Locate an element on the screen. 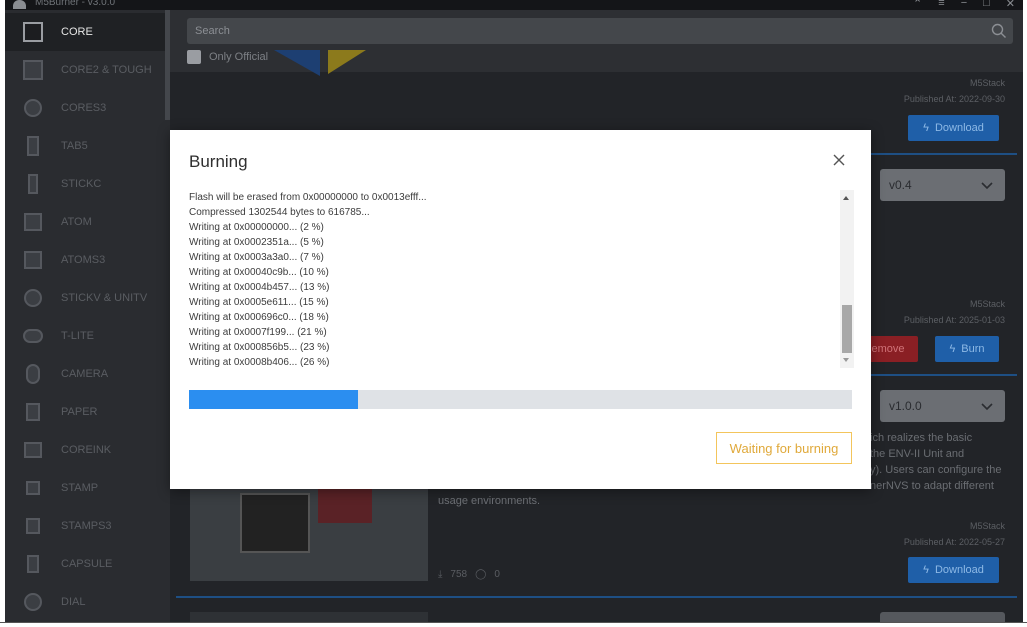 Image resolution: width=1027 pixels, height=627 pixels. log-line: Writing at 0x00040c9b... (10 %) is located at coordinates (259, 272).